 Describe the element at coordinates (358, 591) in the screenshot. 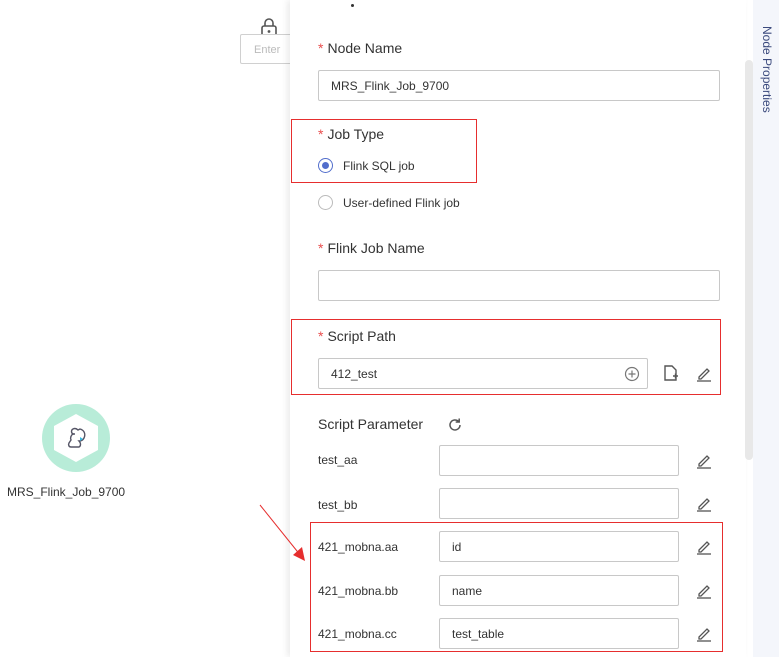

I see `param-key: 421_mobna.bb` at that location.